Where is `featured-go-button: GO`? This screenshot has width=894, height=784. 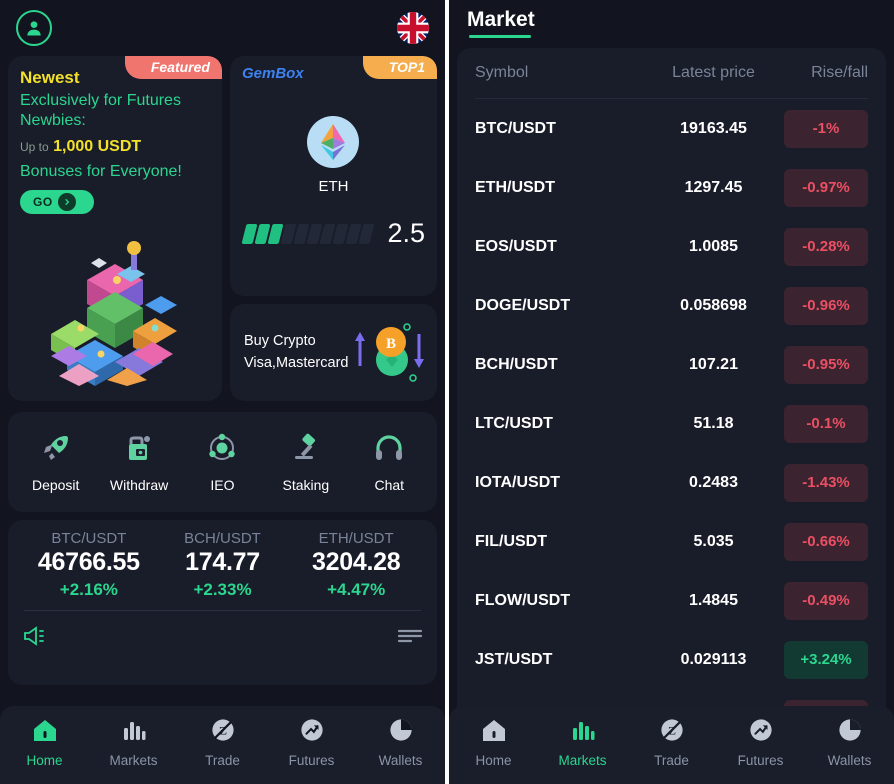 featured-go-button: GO is located at coordinates (57, 202).